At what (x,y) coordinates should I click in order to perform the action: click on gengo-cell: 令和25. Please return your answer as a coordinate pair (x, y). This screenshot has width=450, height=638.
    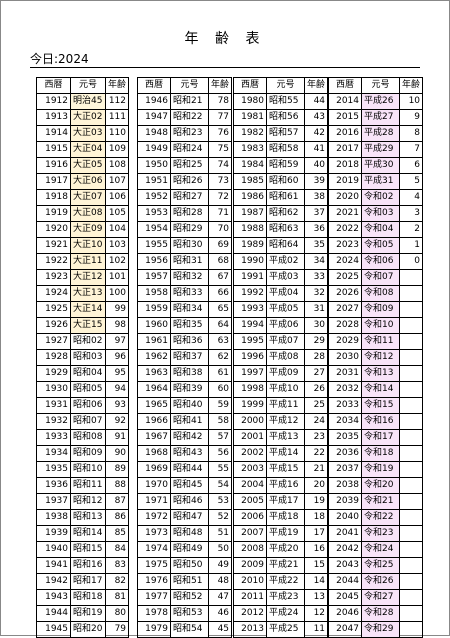
    Looking at the image, I should click on (380, 565).